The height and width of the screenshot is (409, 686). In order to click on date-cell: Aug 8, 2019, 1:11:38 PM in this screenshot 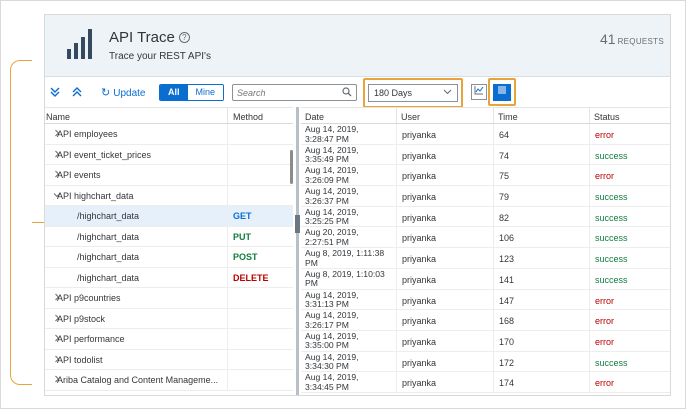, I will do `click(349, 258)`.